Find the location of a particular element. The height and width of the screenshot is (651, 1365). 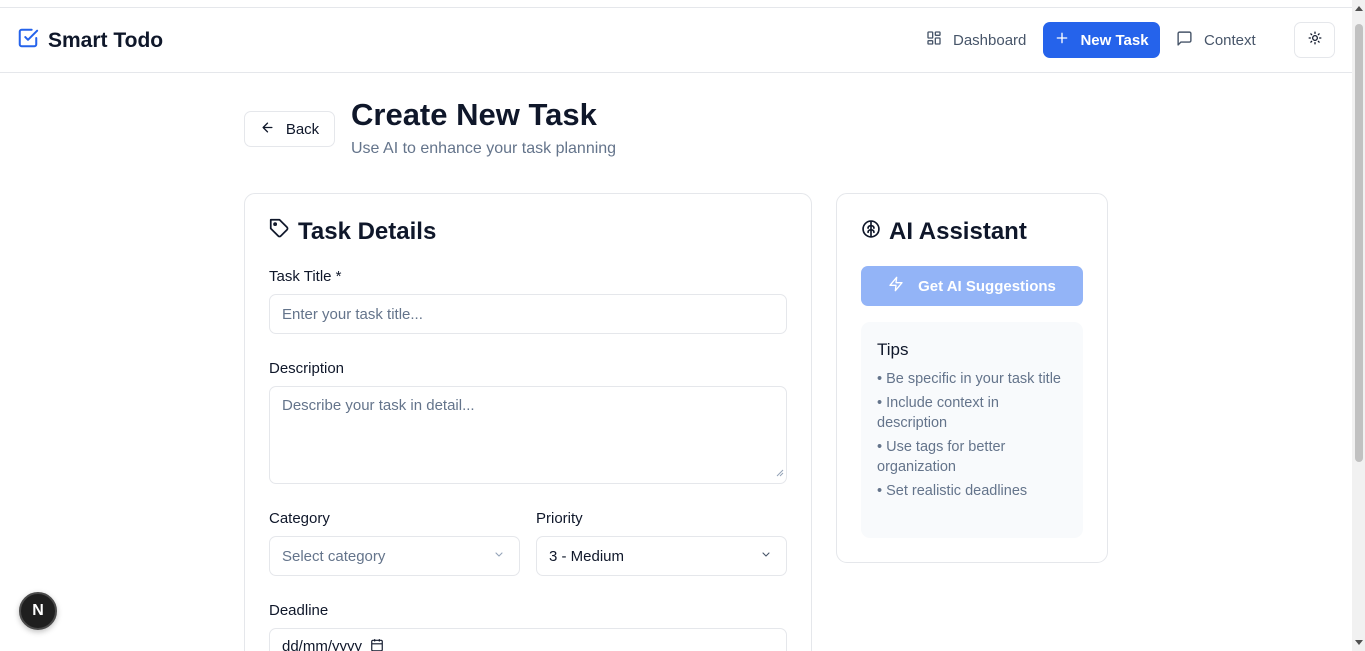

message-square-icon is located at coordinates (1184, 40).